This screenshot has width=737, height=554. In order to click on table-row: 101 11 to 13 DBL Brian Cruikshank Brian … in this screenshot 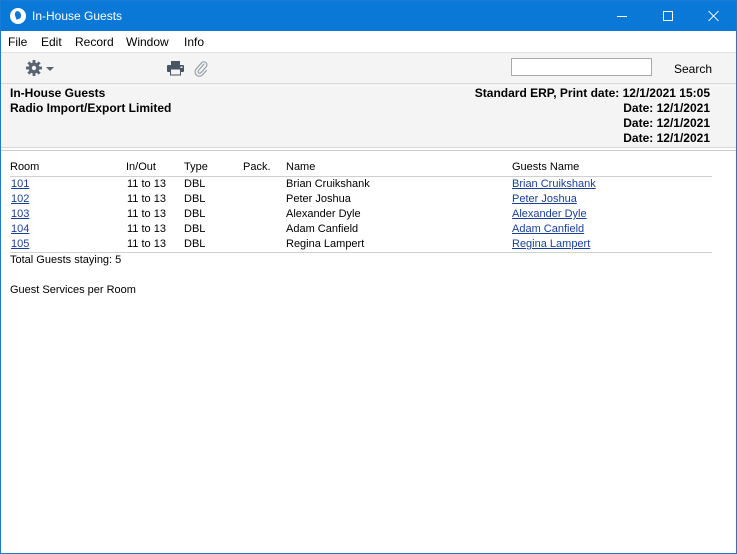, I will do `click(368, 185)`.